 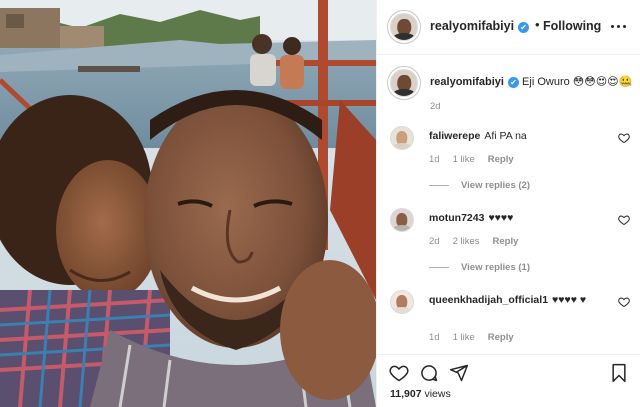 I want to click on caption-username: realyomifabiyi, so click(x=467, y=82).